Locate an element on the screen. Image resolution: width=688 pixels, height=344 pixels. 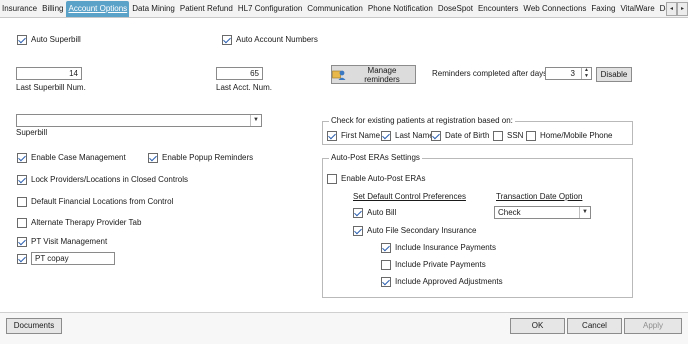
tab-billing: Billing is located at coordinates (52, 9).